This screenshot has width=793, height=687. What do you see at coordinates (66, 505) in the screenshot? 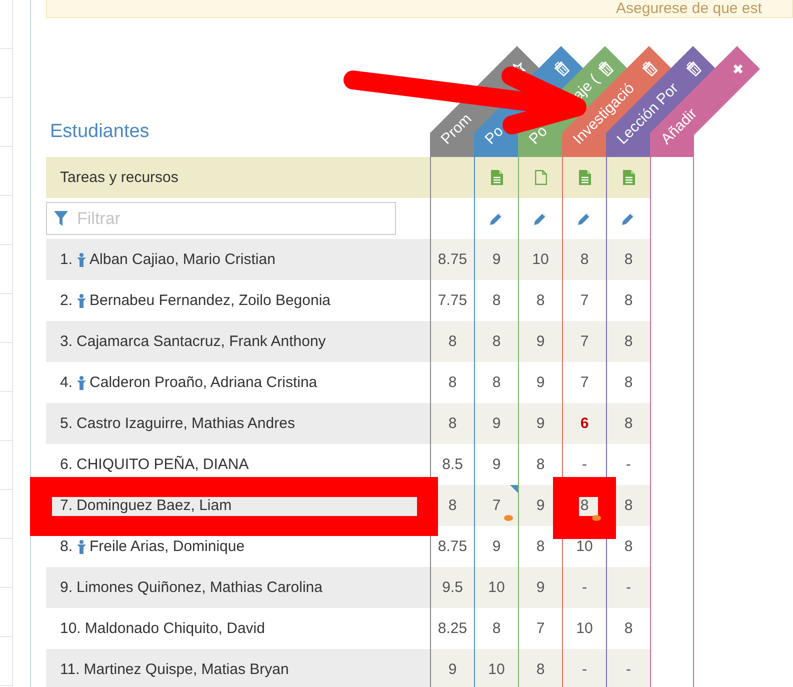
I see `row-number: 7.` at bounding box center [66, 505].